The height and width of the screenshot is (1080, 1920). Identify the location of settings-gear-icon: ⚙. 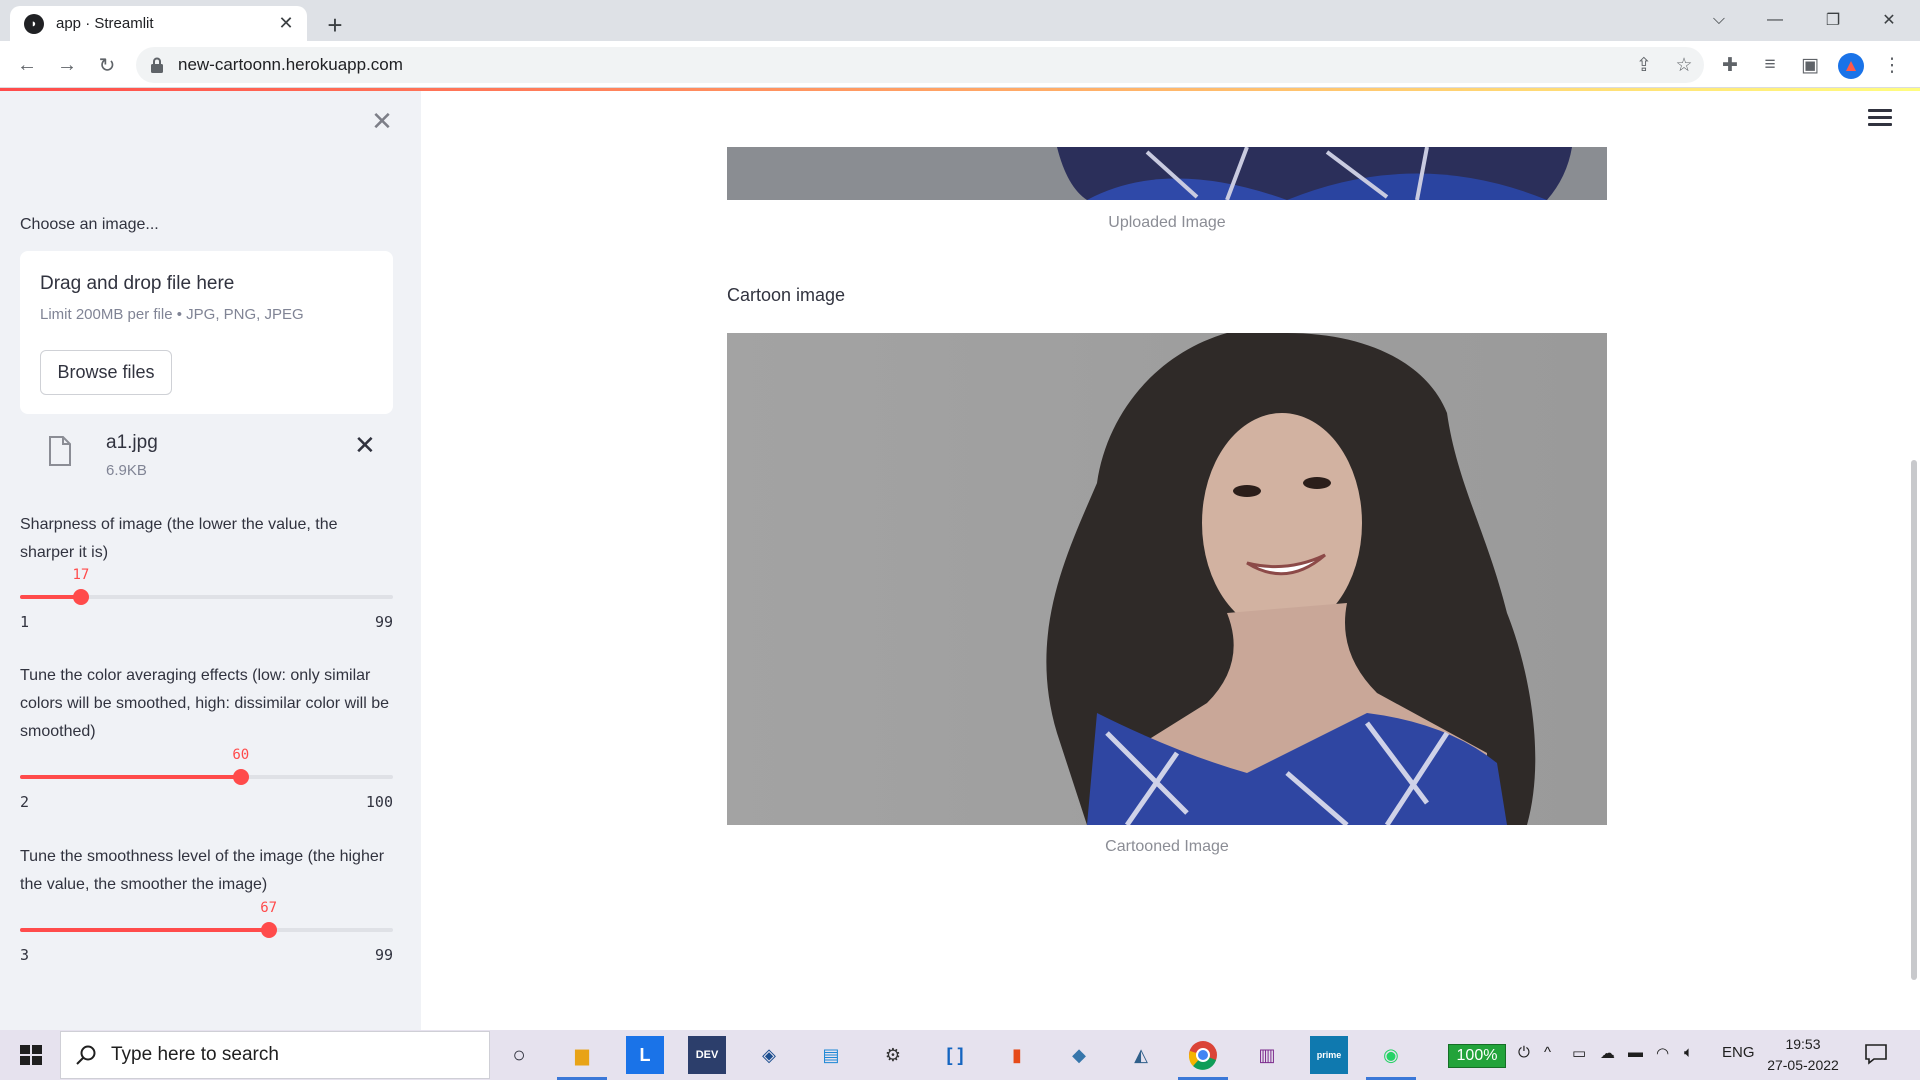
(893, 1055).